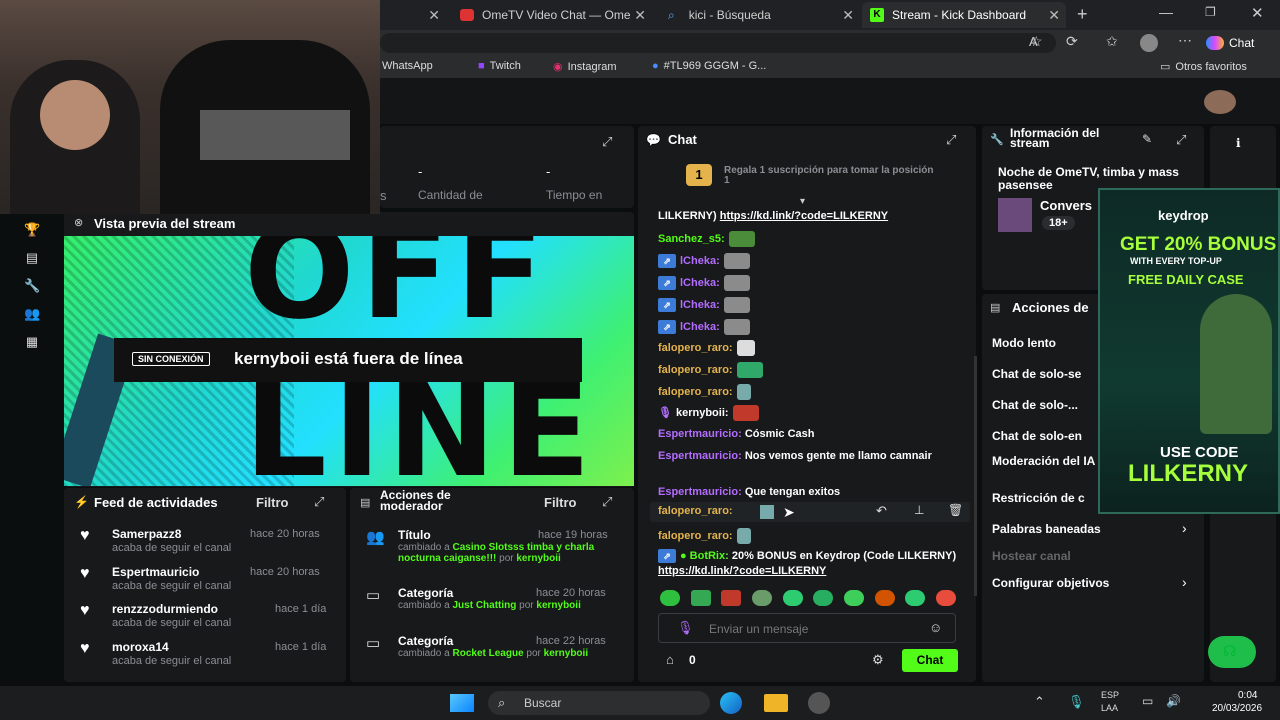 The image size is (1280, 720). What do you see at coordinates (1076, 702) in the screenshot?
I see `mic-tray-icon: 🎙` at bounding box center [1076, 702].